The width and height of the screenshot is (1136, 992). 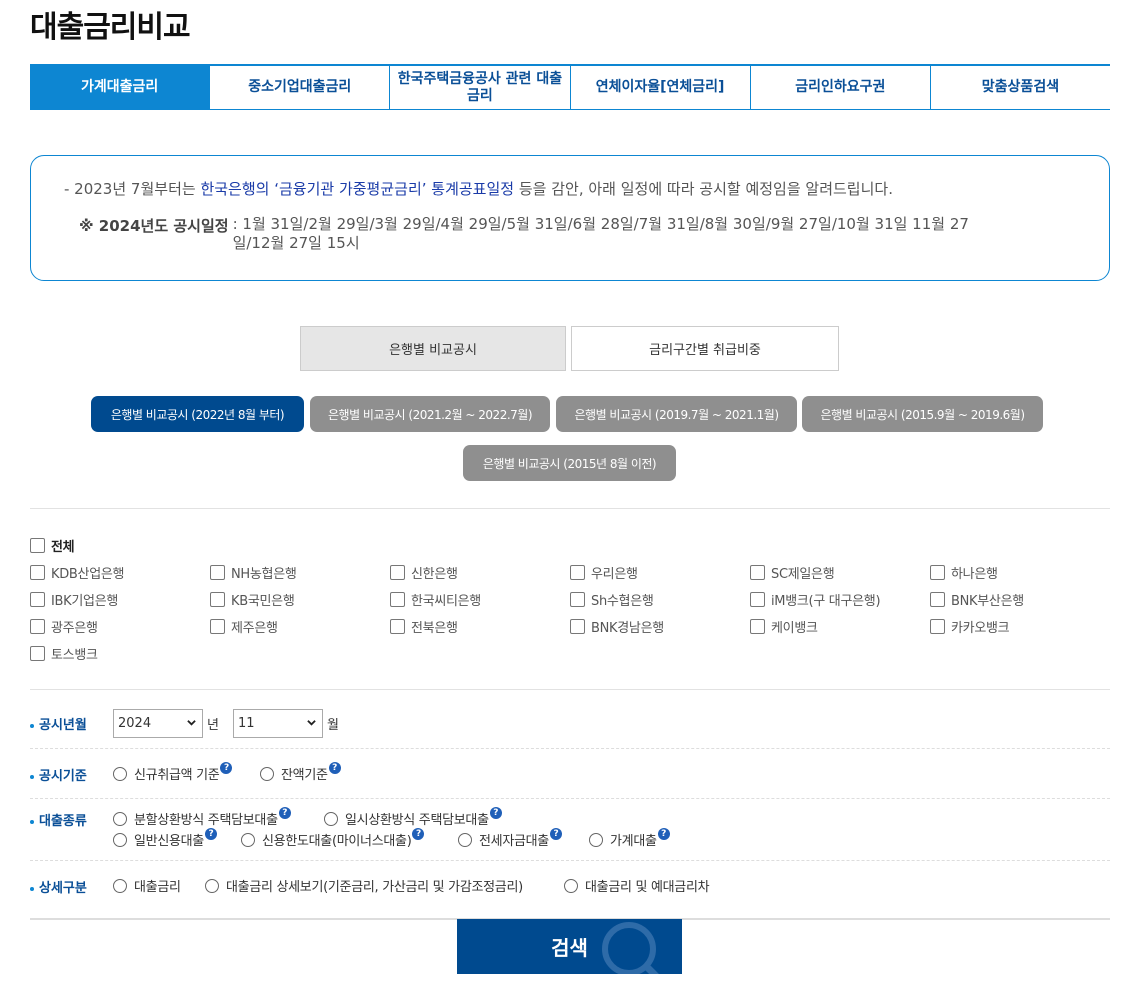 What do you see at coordinates (433, 348) in the screenshot?
I see `toggle-bank-comparison: 은행별 비교공시` at bounding box center [433, 348].